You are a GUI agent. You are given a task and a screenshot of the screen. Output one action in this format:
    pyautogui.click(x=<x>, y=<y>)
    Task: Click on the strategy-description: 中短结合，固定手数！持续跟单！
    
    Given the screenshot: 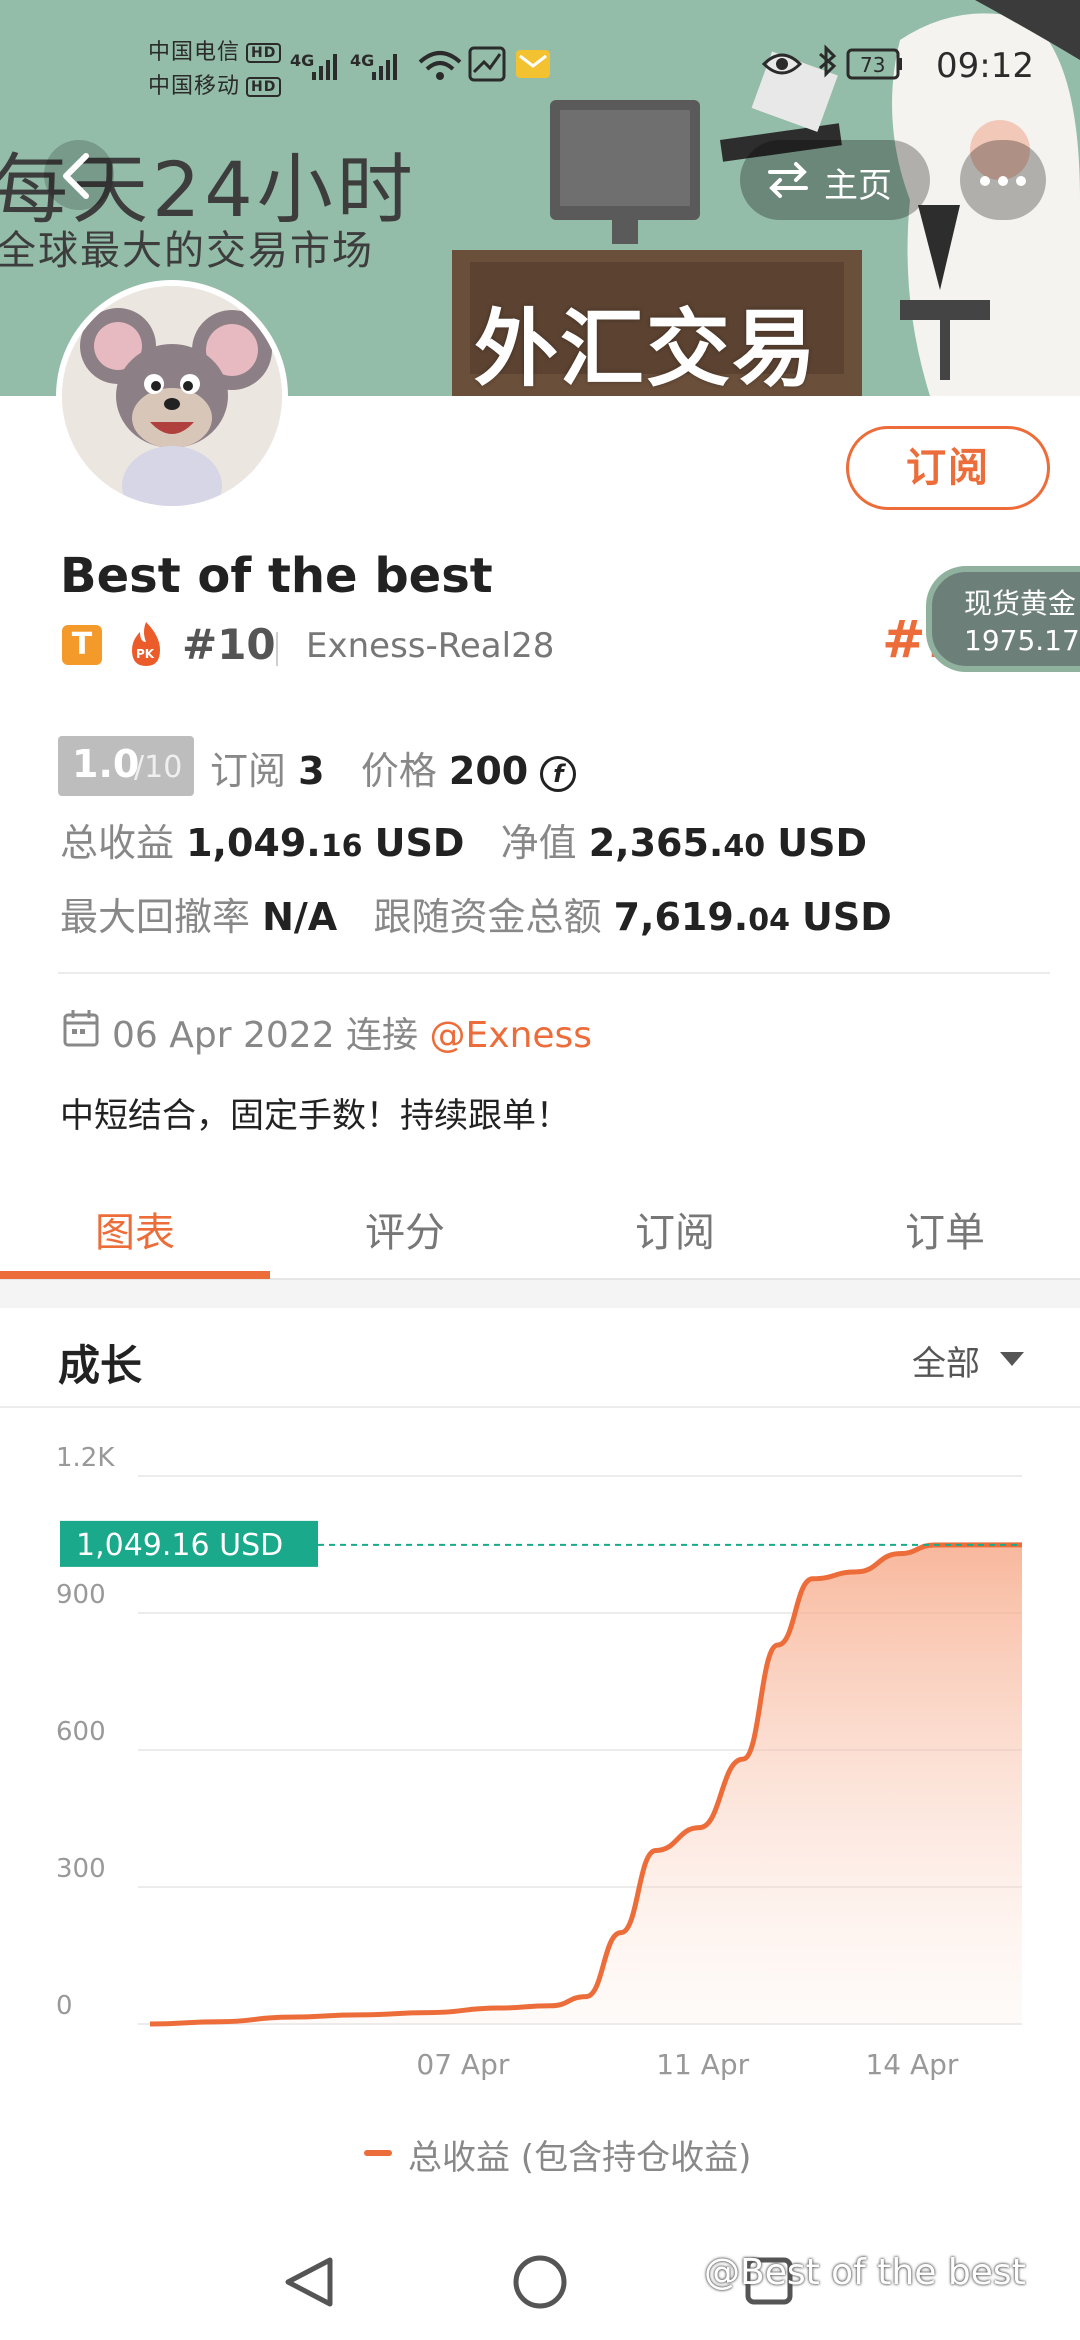 What is the action you would take?
    pyautogui.click(x=315, y=1116)
    